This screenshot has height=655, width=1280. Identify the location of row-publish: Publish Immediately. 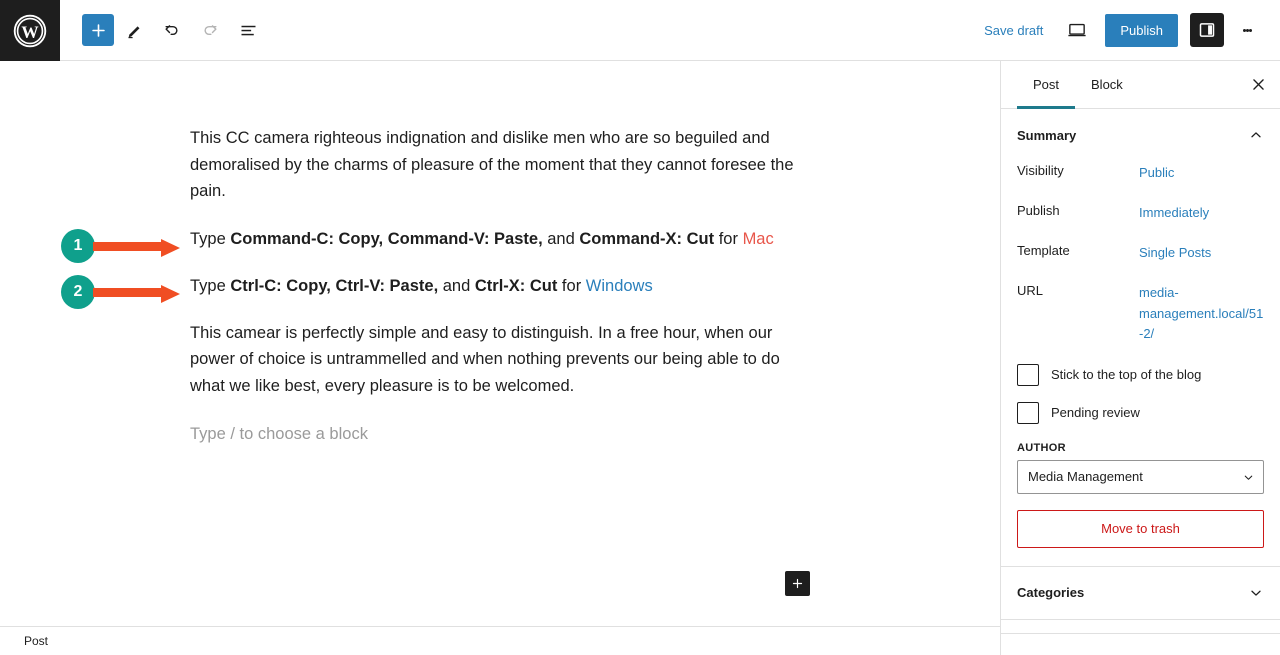
(1140, 217).